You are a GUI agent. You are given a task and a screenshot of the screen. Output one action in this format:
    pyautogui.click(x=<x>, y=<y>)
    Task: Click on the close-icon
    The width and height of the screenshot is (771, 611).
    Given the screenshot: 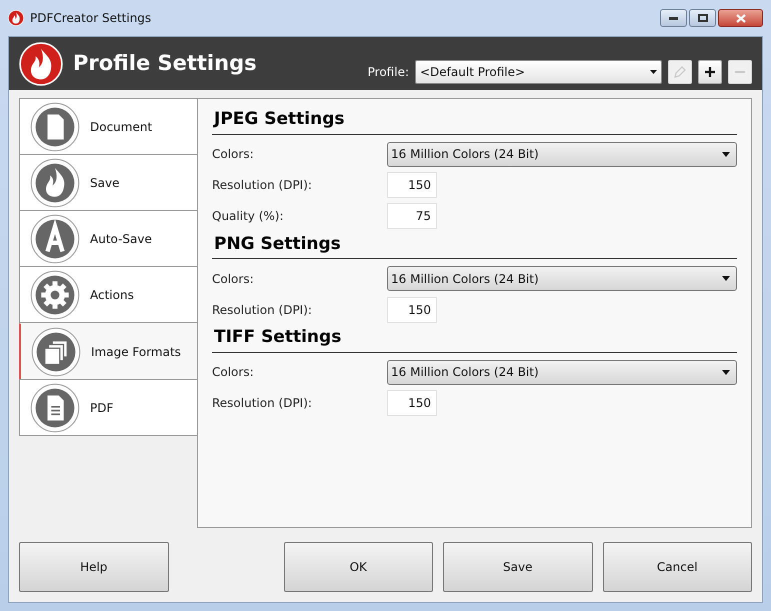 What is the action you would take?
    pyautogui.click(x=741, y=18)
    